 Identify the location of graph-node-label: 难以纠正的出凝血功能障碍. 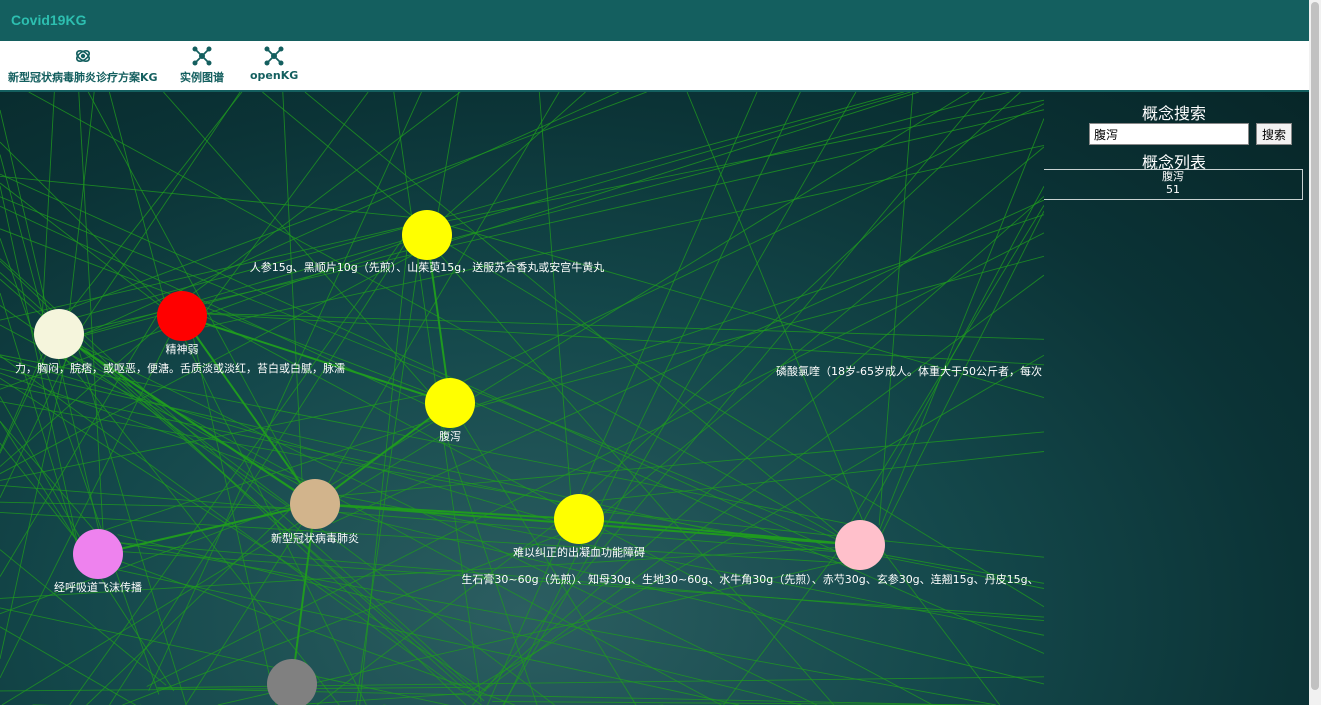
(579, 552).